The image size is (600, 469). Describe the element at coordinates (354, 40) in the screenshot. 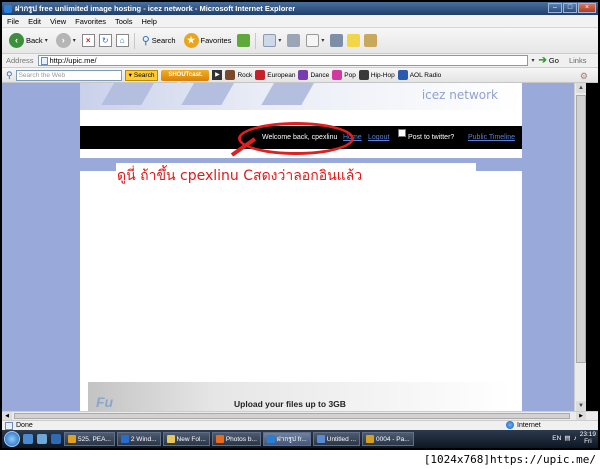

I see `folder-icon` at that location.